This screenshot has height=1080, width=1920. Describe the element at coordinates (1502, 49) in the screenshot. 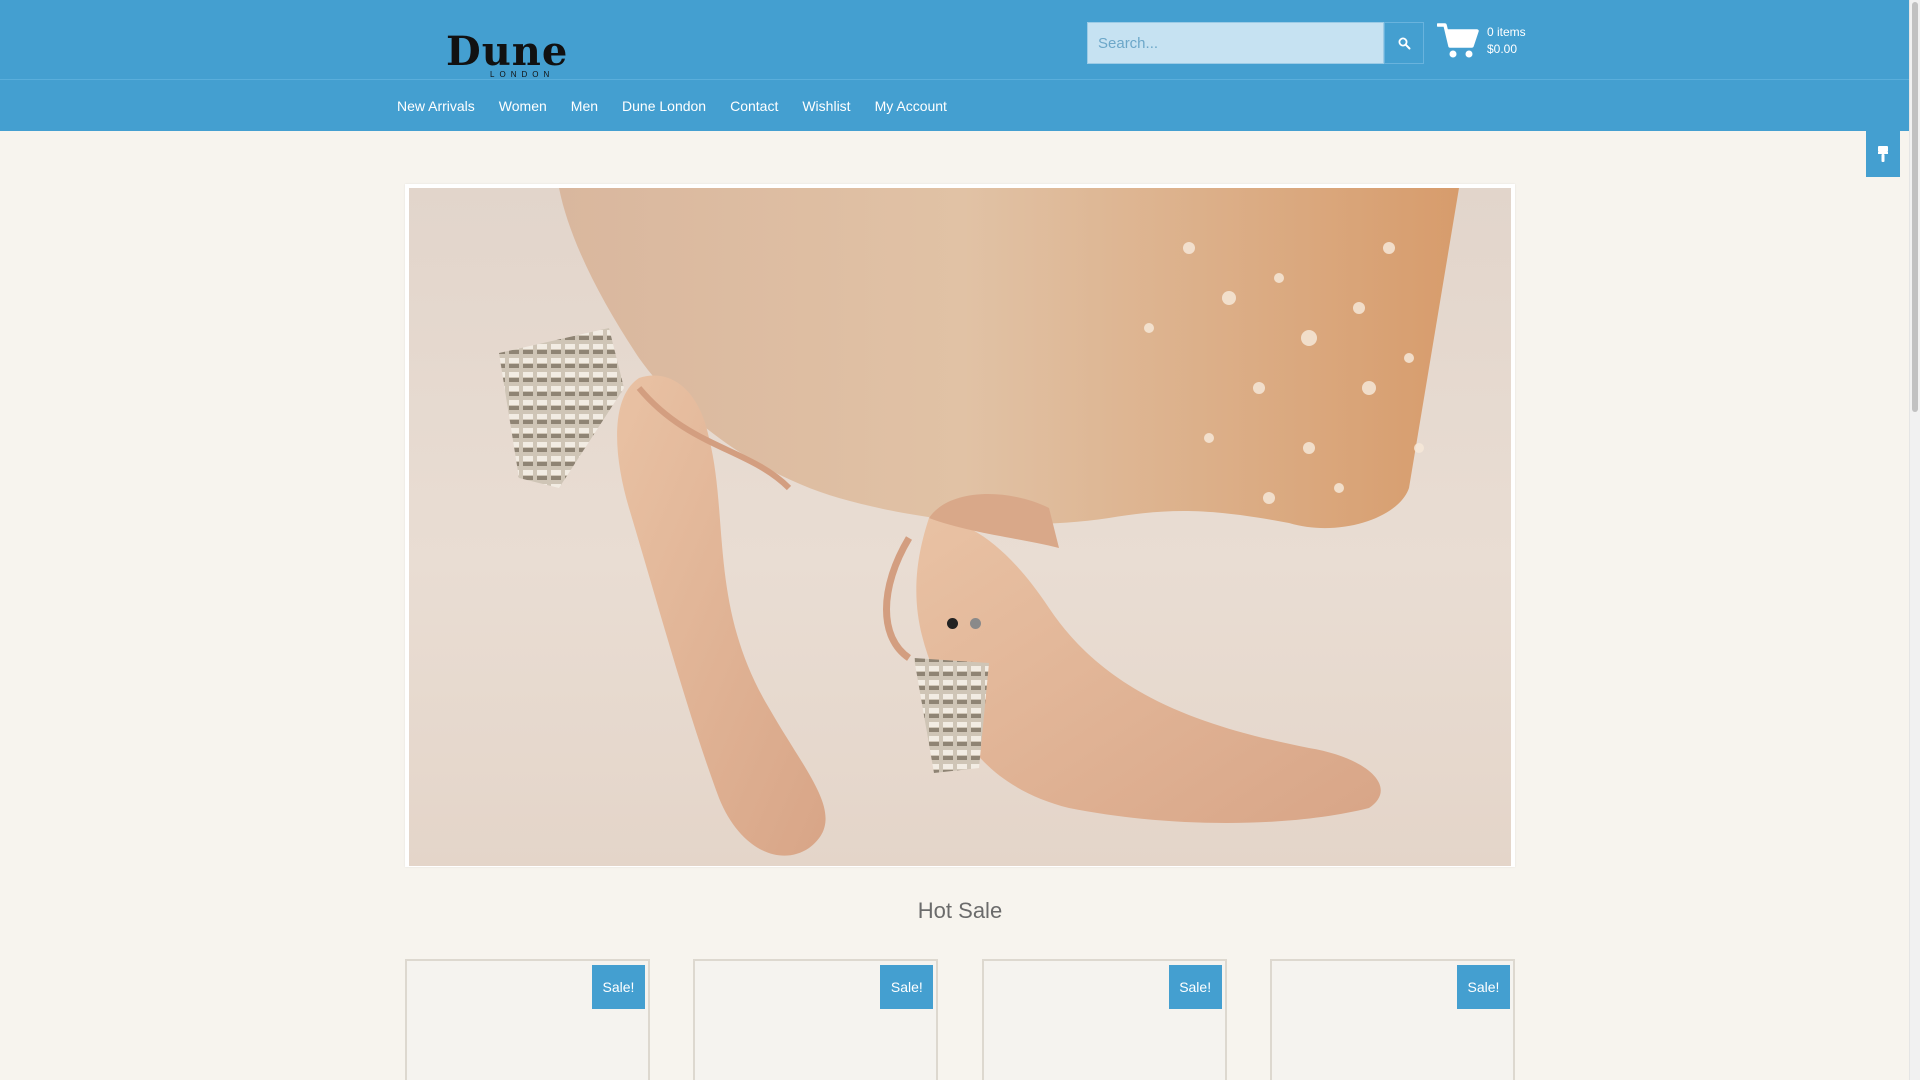

I see `cart-total: $0.00` at that location.